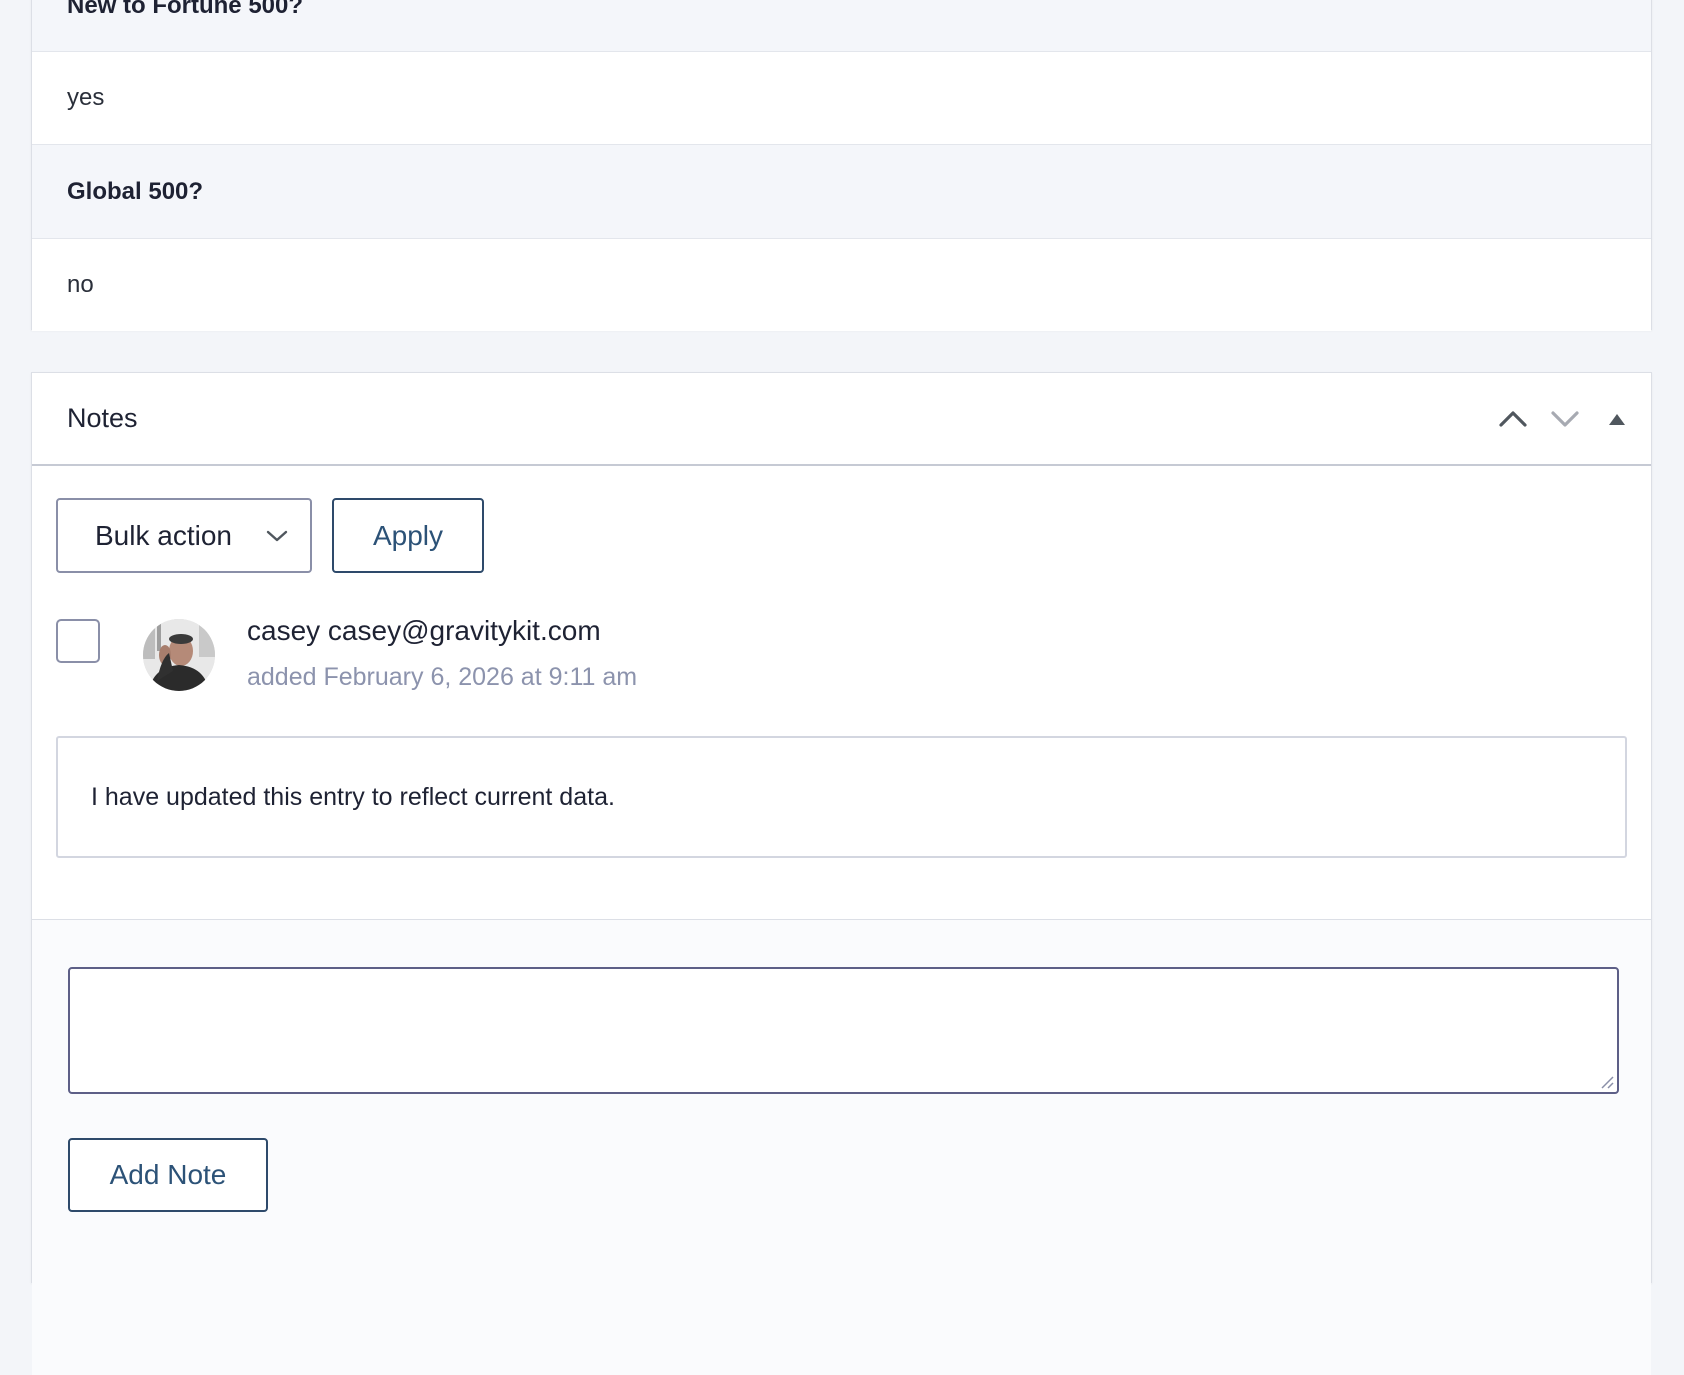  I want to click on move-up-button, so click(1513, 419).